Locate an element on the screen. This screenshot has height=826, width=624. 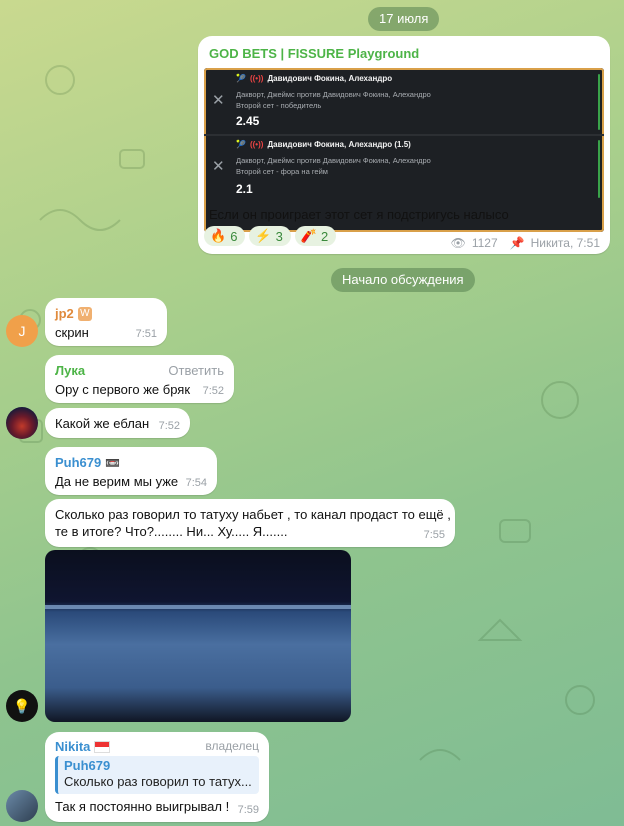
owner-label: владелец is located at coordinates (232, 746).